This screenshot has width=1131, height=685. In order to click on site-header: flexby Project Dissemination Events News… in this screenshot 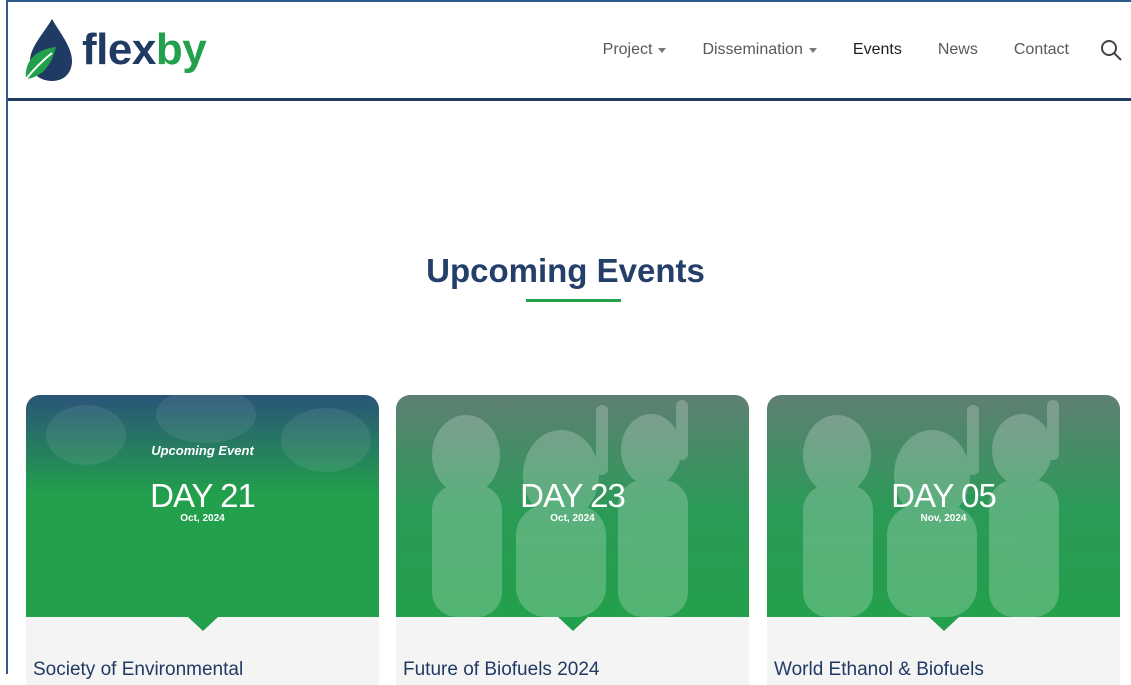, I will do `click(569, 51)`.